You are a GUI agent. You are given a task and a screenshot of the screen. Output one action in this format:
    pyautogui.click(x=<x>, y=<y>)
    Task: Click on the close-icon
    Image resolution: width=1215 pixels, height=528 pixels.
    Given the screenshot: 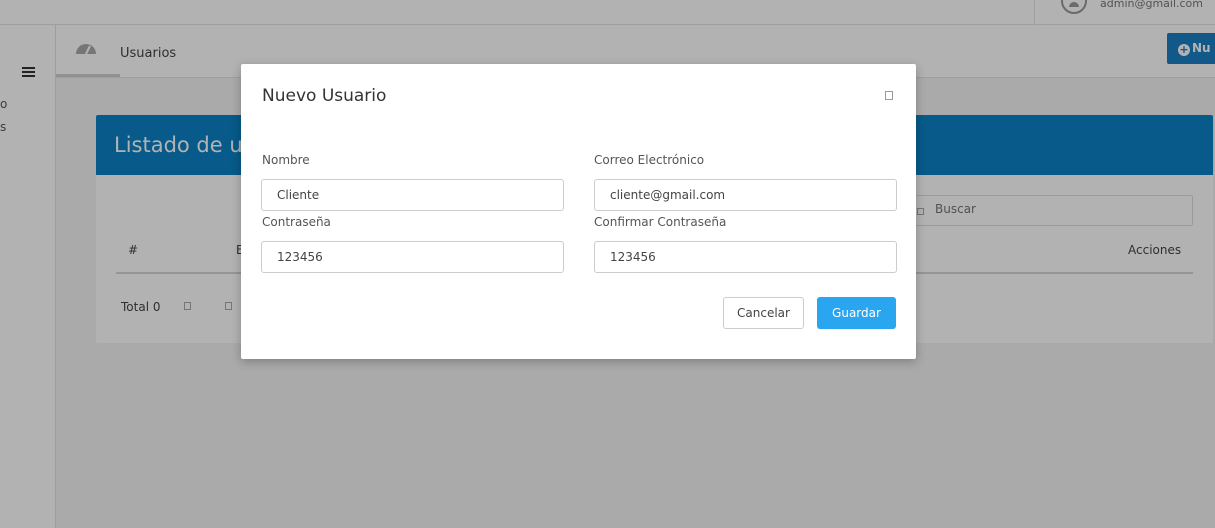 What is the action you would take?
    pyautogui.click(x=889, y=95)
    